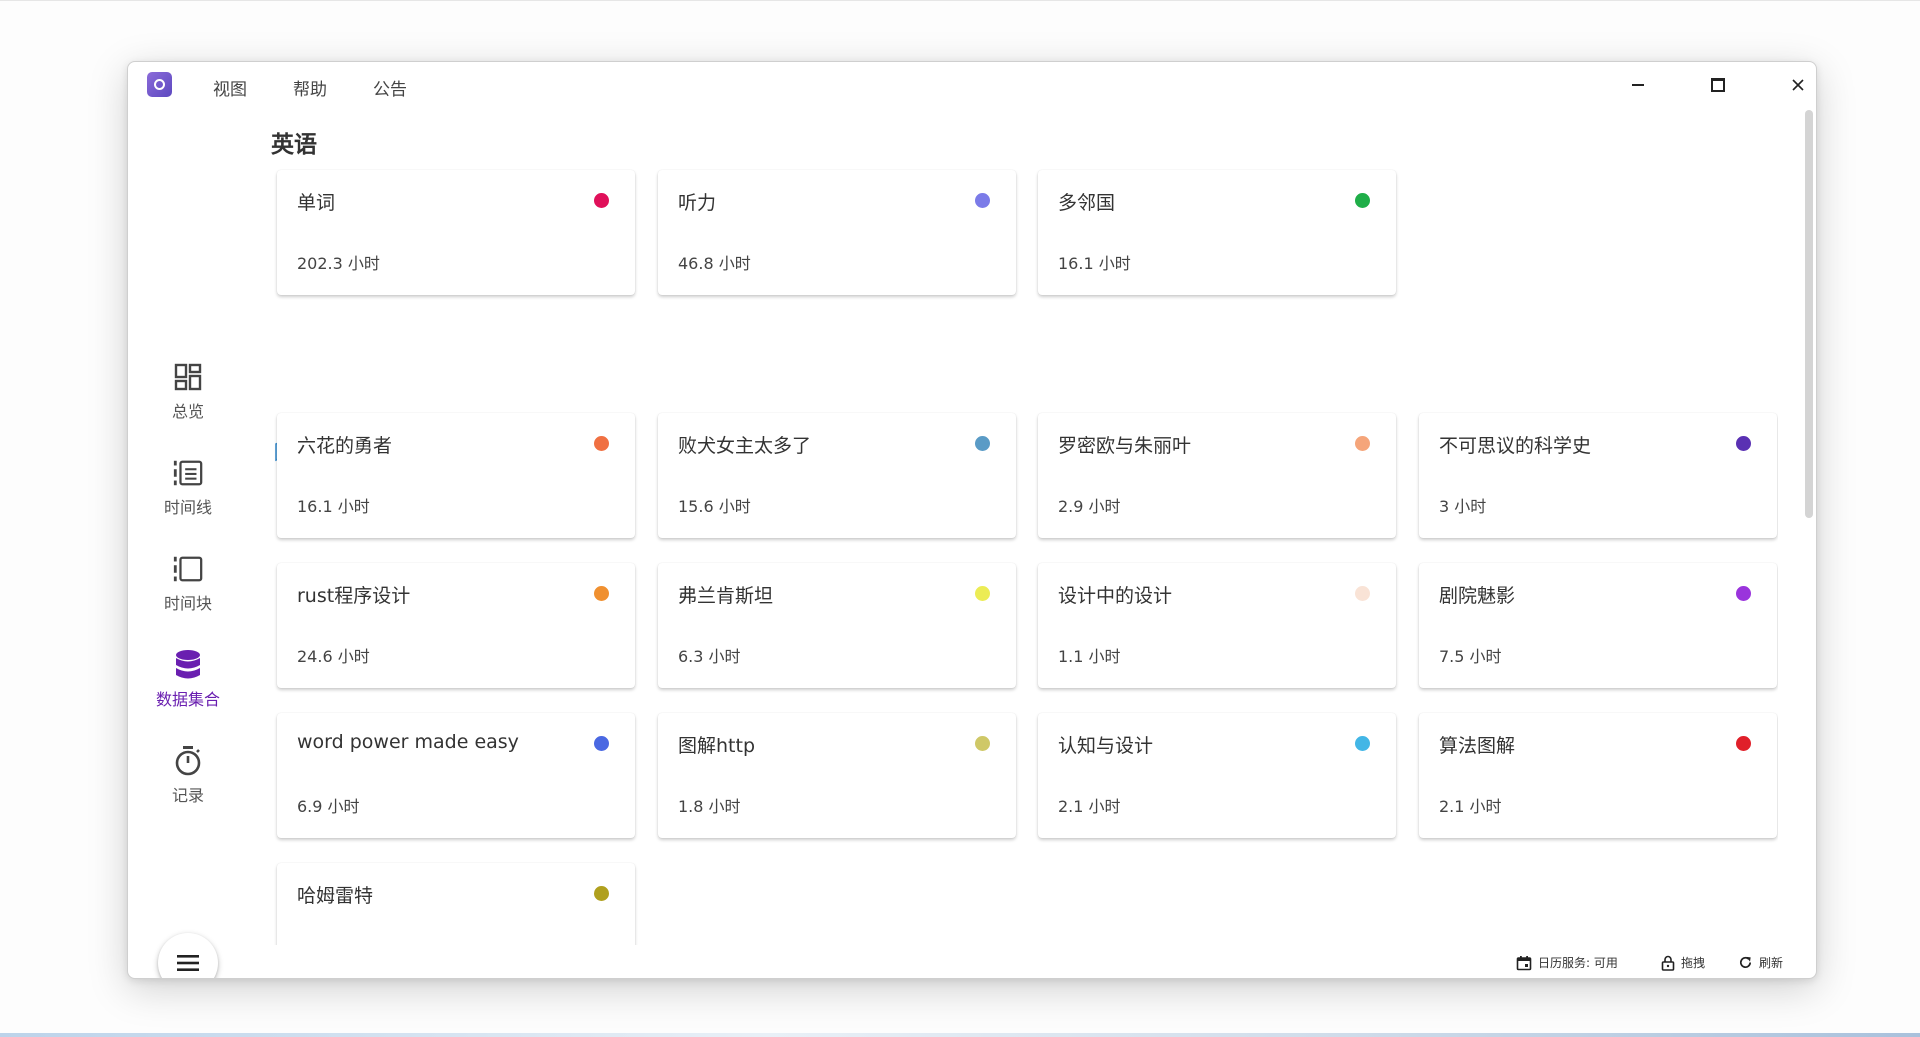  What do you see at coordinates (1125, 446) in the screenshot?
I see `card-name: 罗密欧与朱丽叶` at bounding box center [1125, 446].